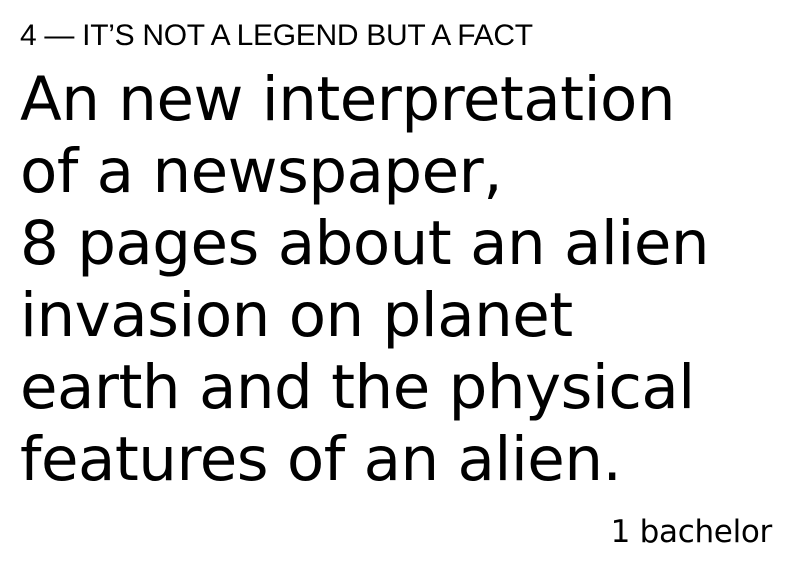 The width and height of the screenshot is (800, 565). Describe the element at coordinates (276, 35) in the screenshot. I see `project-kicker: 4 — IT’S NOT A LEGEND BUT A FACT` at that location.